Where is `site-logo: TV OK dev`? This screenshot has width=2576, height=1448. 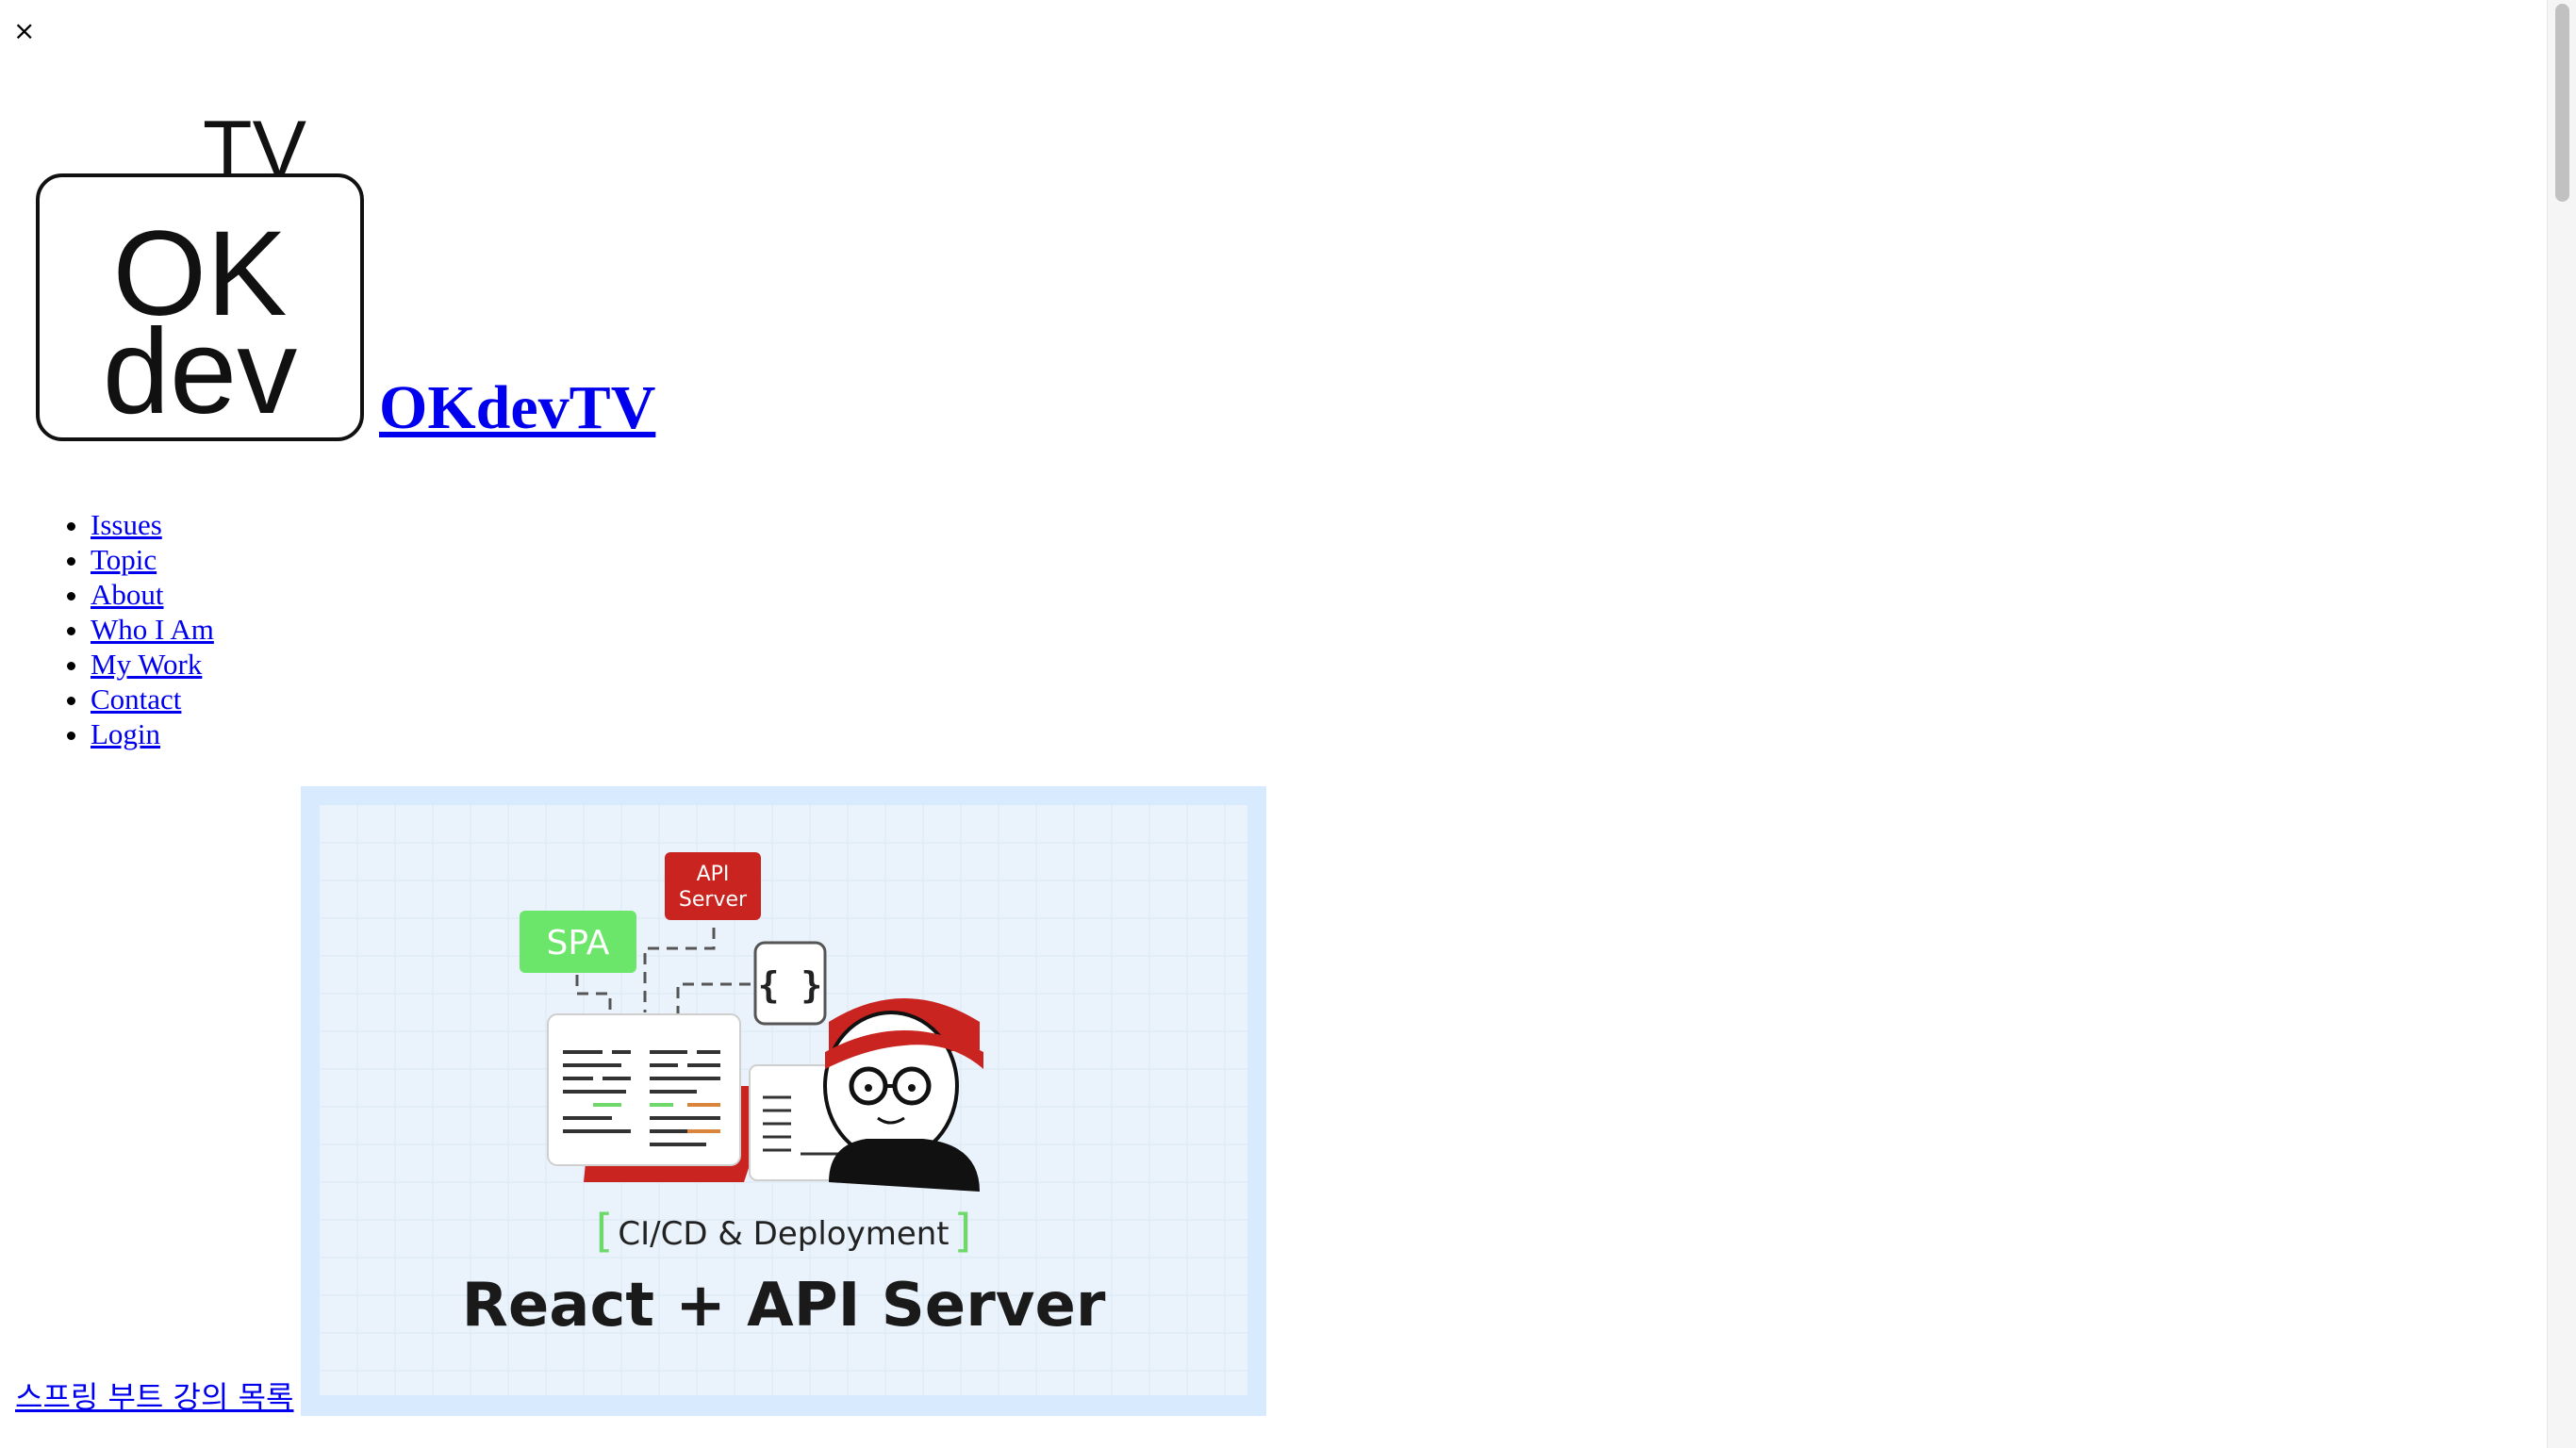
site-logo: TV OK dev is located at coordinates (200, 273).